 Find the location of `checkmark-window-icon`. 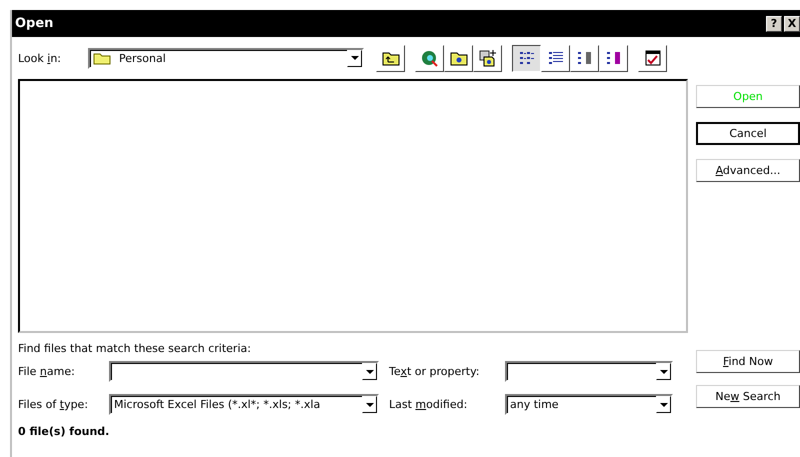

checkmark-window-icon is located at coordinates (652, 58).